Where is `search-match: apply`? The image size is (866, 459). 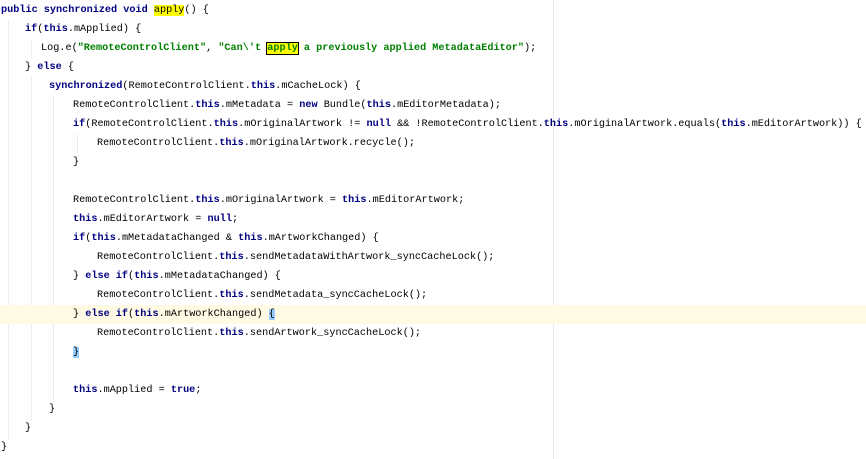
search-match: apply is located at coordinates (169, 10).